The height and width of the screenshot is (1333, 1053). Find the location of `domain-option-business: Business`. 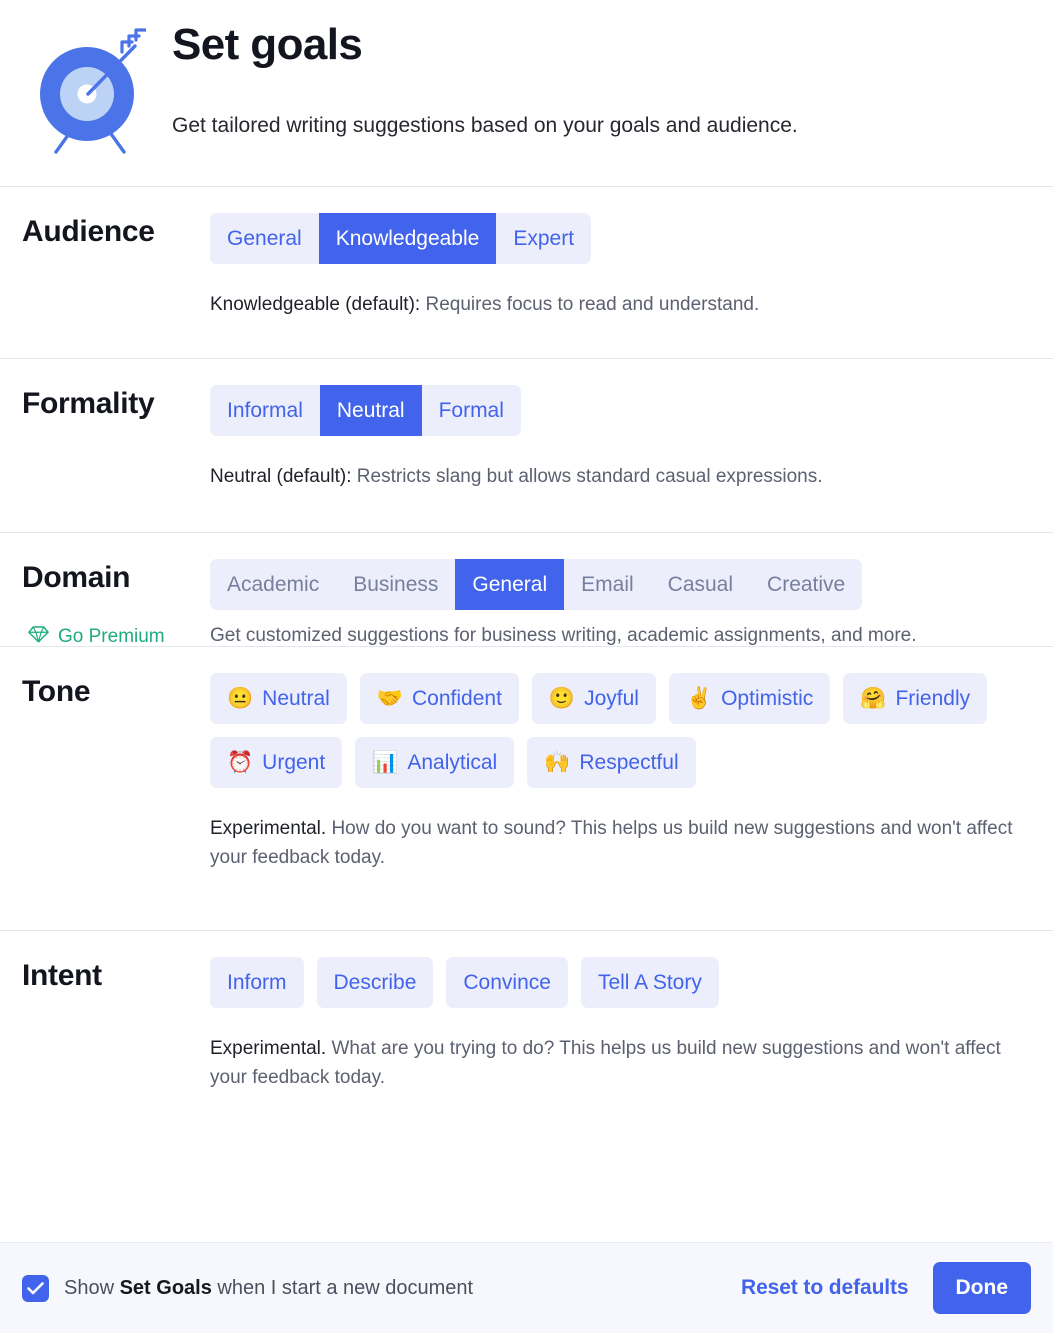

domain-option-business: Business is located at coordinates (395, 584).